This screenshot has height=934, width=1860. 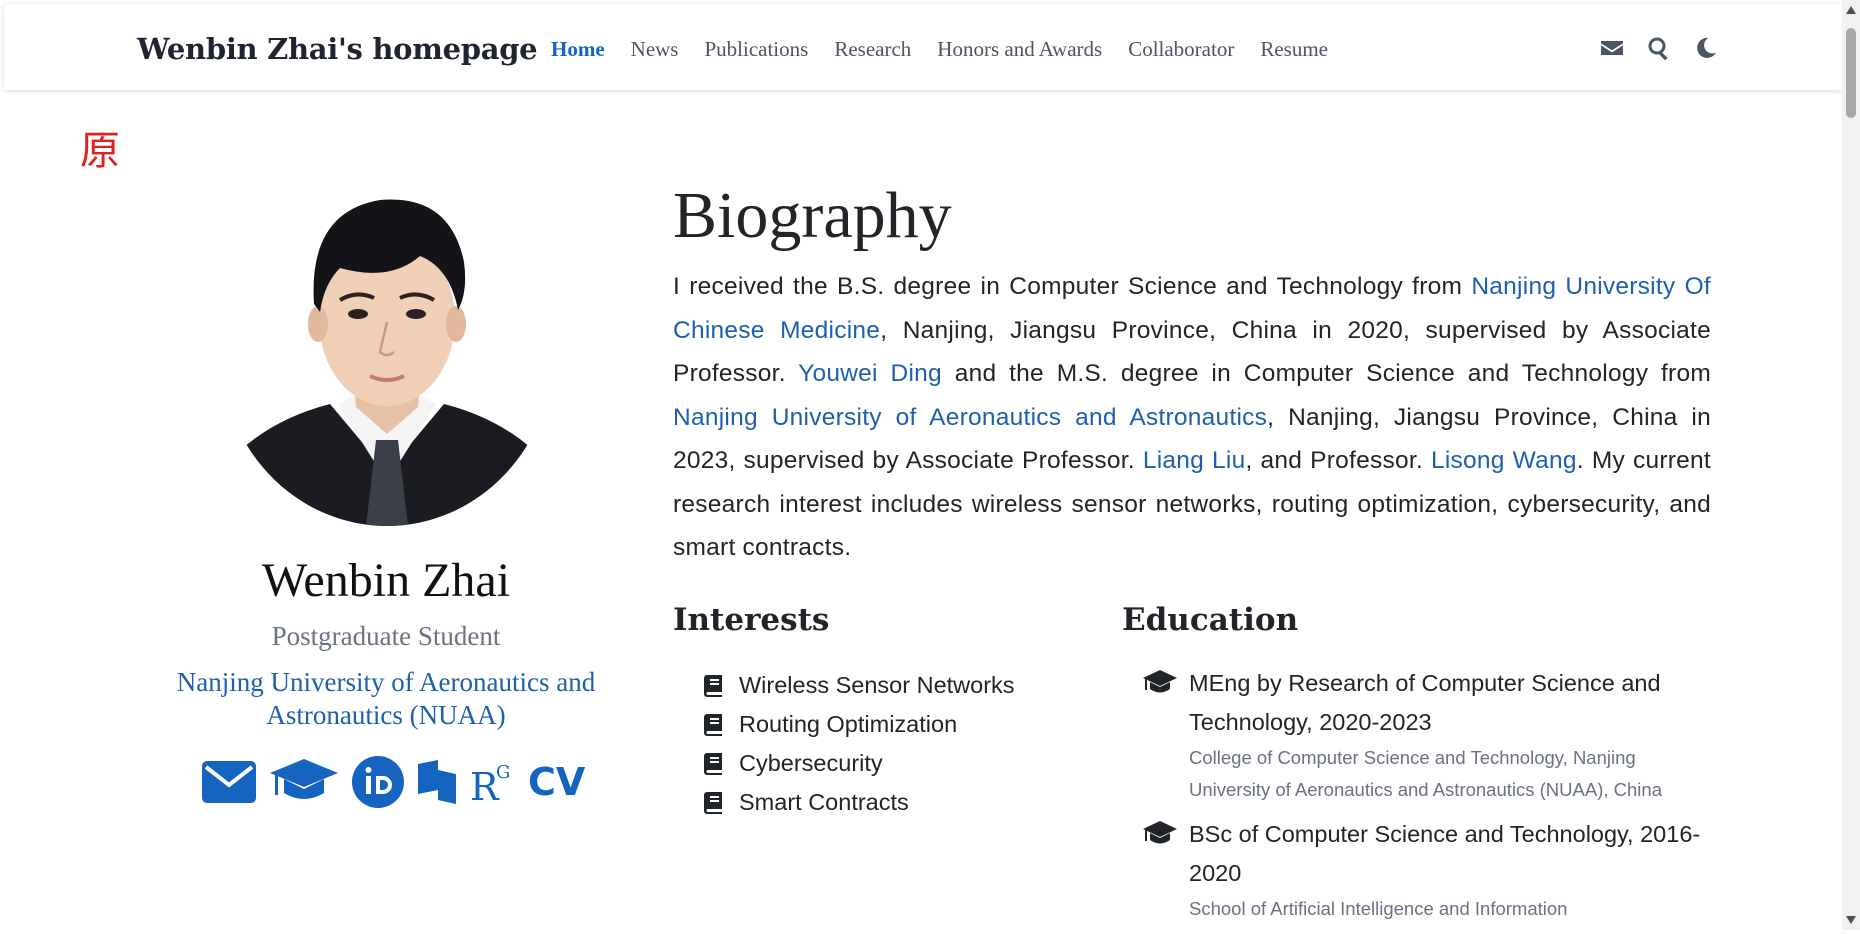 What do you see at coordinates (1194, 460) in the screenshot?
I see `link-liang-liu: Liang Liu` at bounding box center [1194, 460].